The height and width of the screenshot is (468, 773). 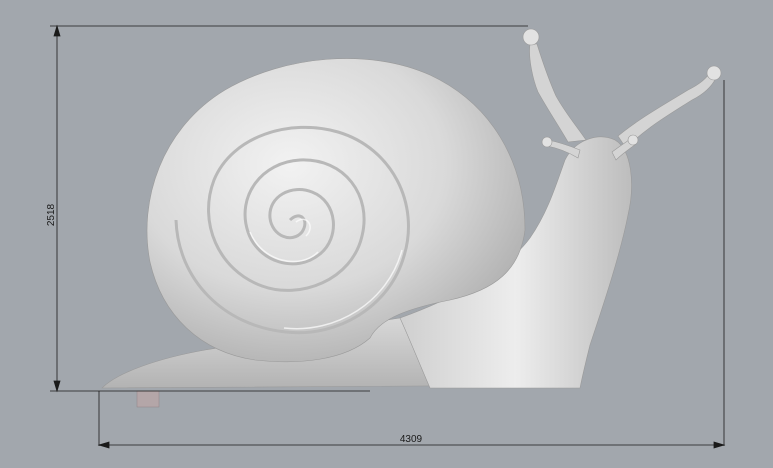 What do you see at coordinates (411, 439) in the screenshot?
I see `width-dimension-label: 4309` at bounding box center [411, 439].